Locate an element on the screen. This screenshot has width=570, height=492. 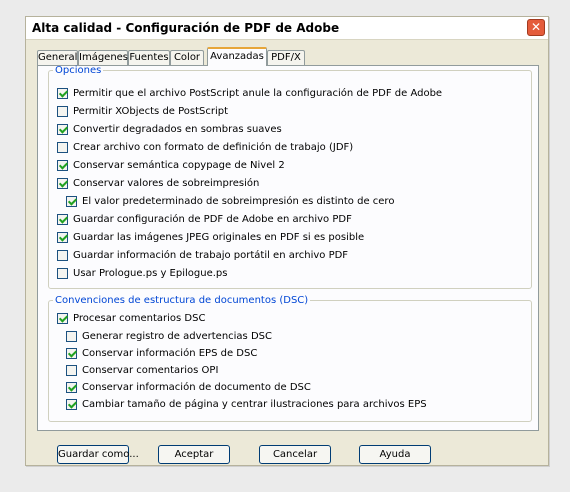
close-icon: ✕ is located at coordinates (536, 27).